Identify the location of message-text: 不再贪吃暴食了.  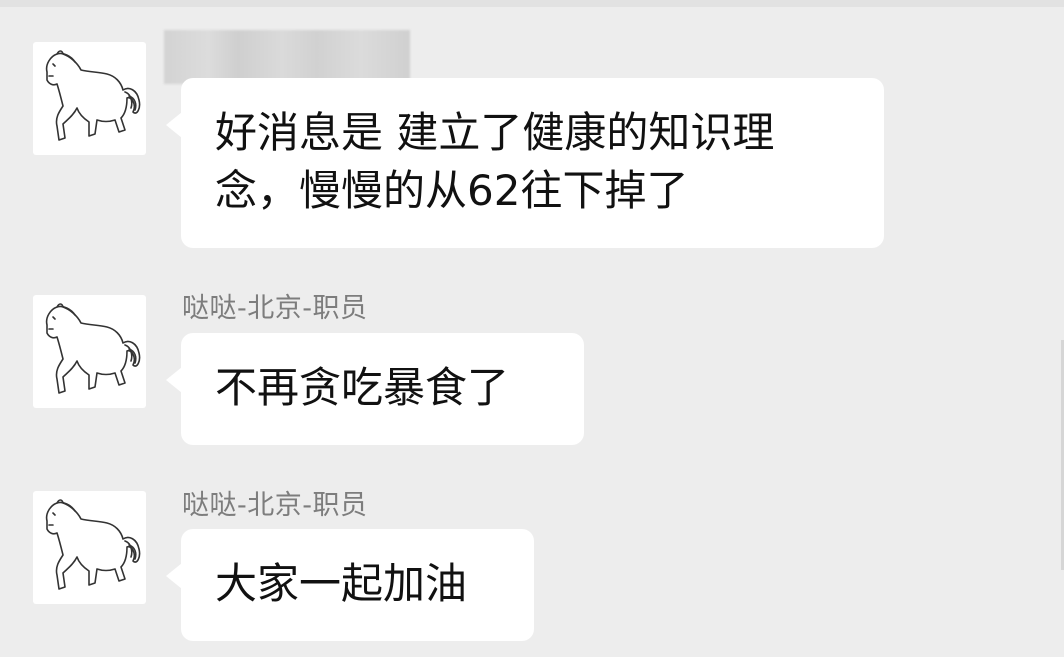
(362, 387).